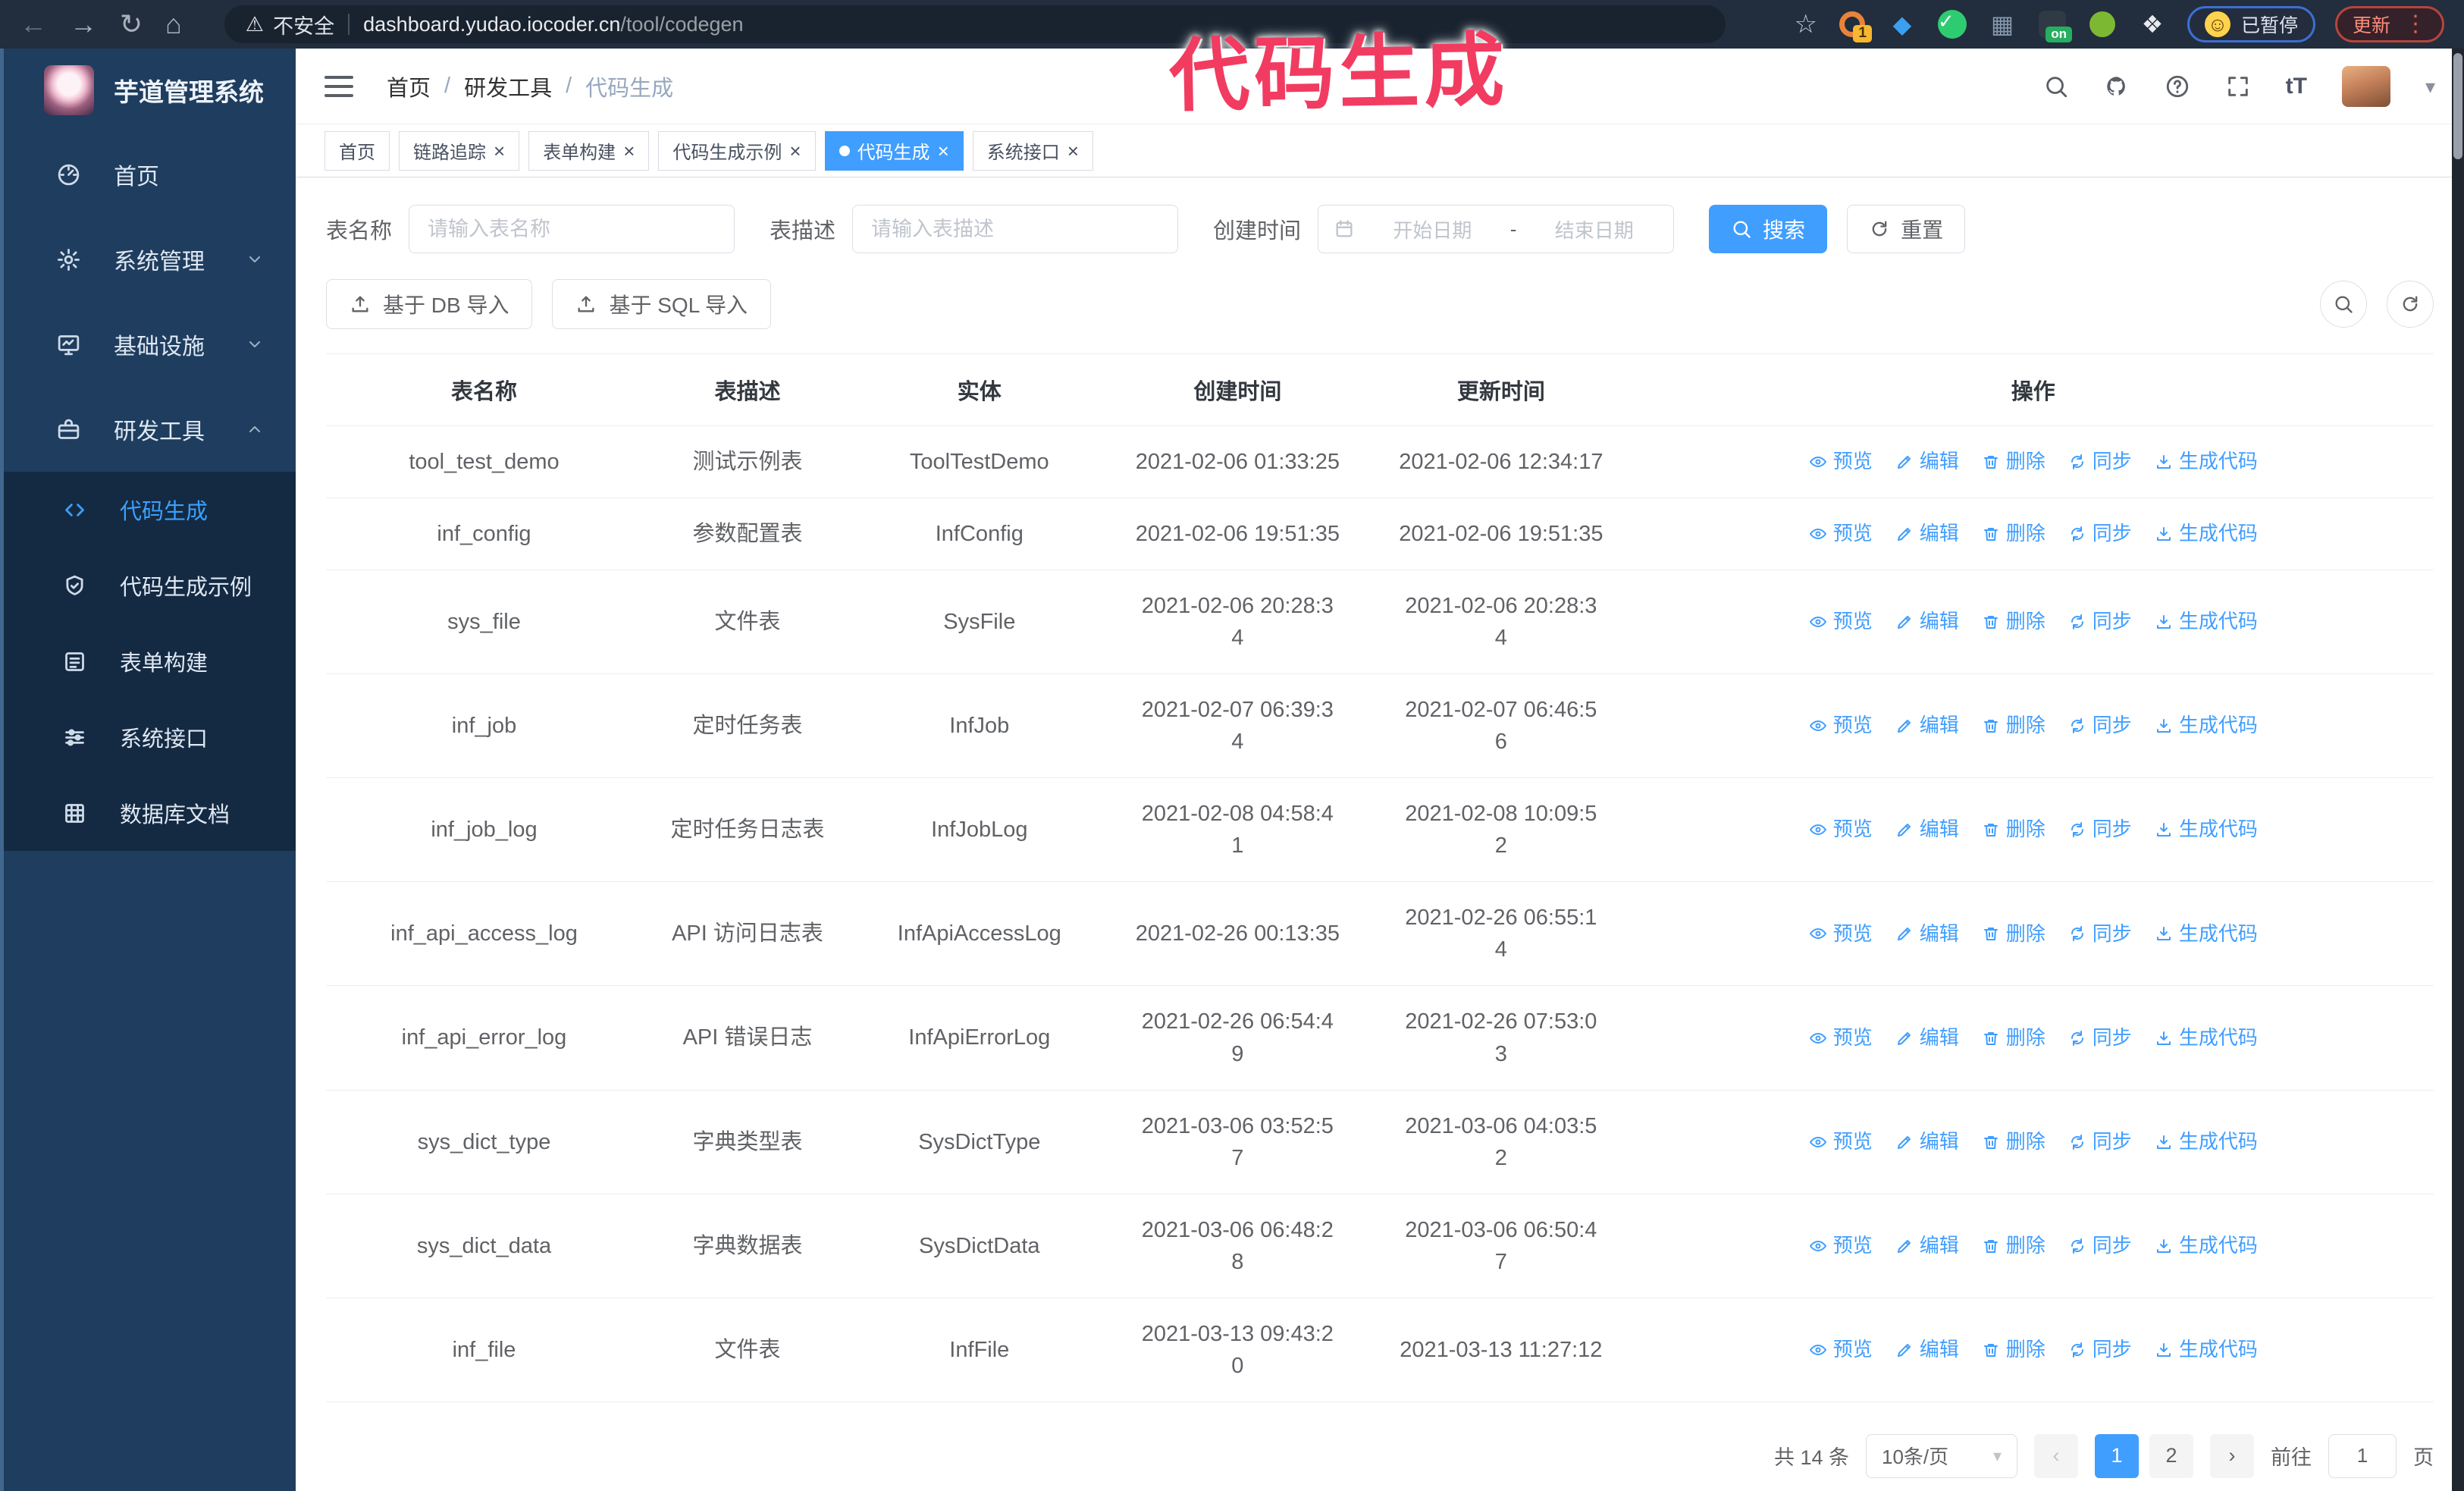  What do you see at coordinates (2117, 86) in the screenshot?
I see `github-icon` at bounding box center [2117, 86].